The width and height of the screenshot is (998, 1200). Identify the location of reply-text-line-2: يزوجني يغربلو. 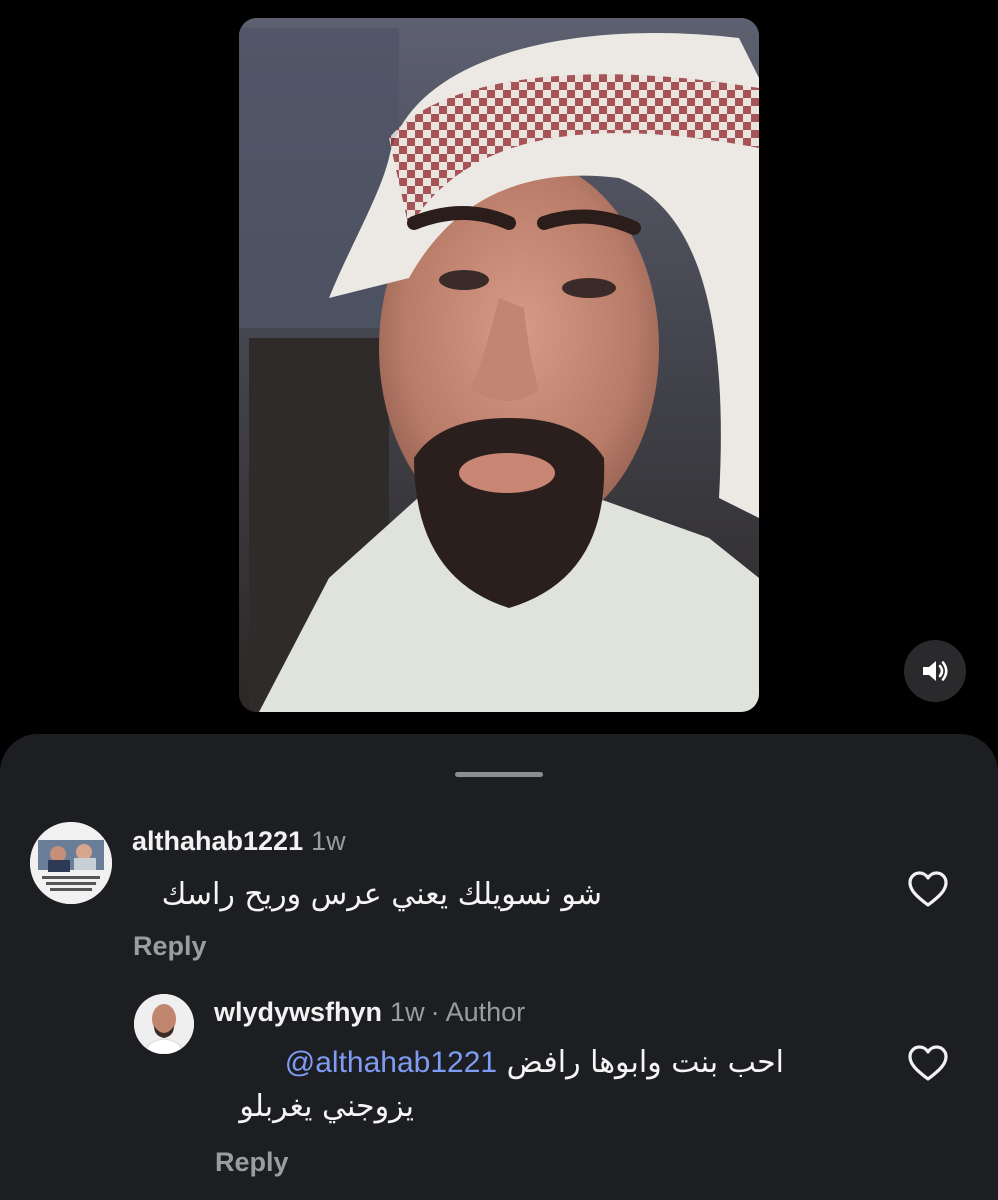
(326, 1106).